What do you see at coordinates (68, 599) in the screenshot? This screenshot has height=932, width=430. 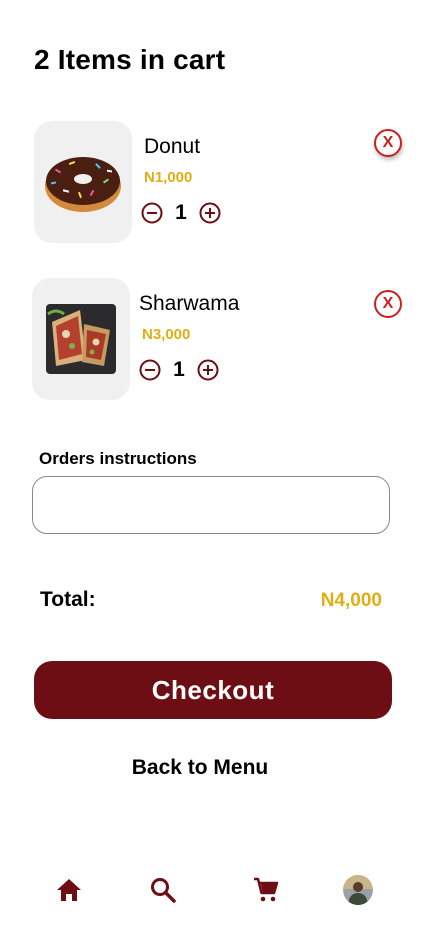 I see `total-label: Total:` at bounding box center [68, 599].